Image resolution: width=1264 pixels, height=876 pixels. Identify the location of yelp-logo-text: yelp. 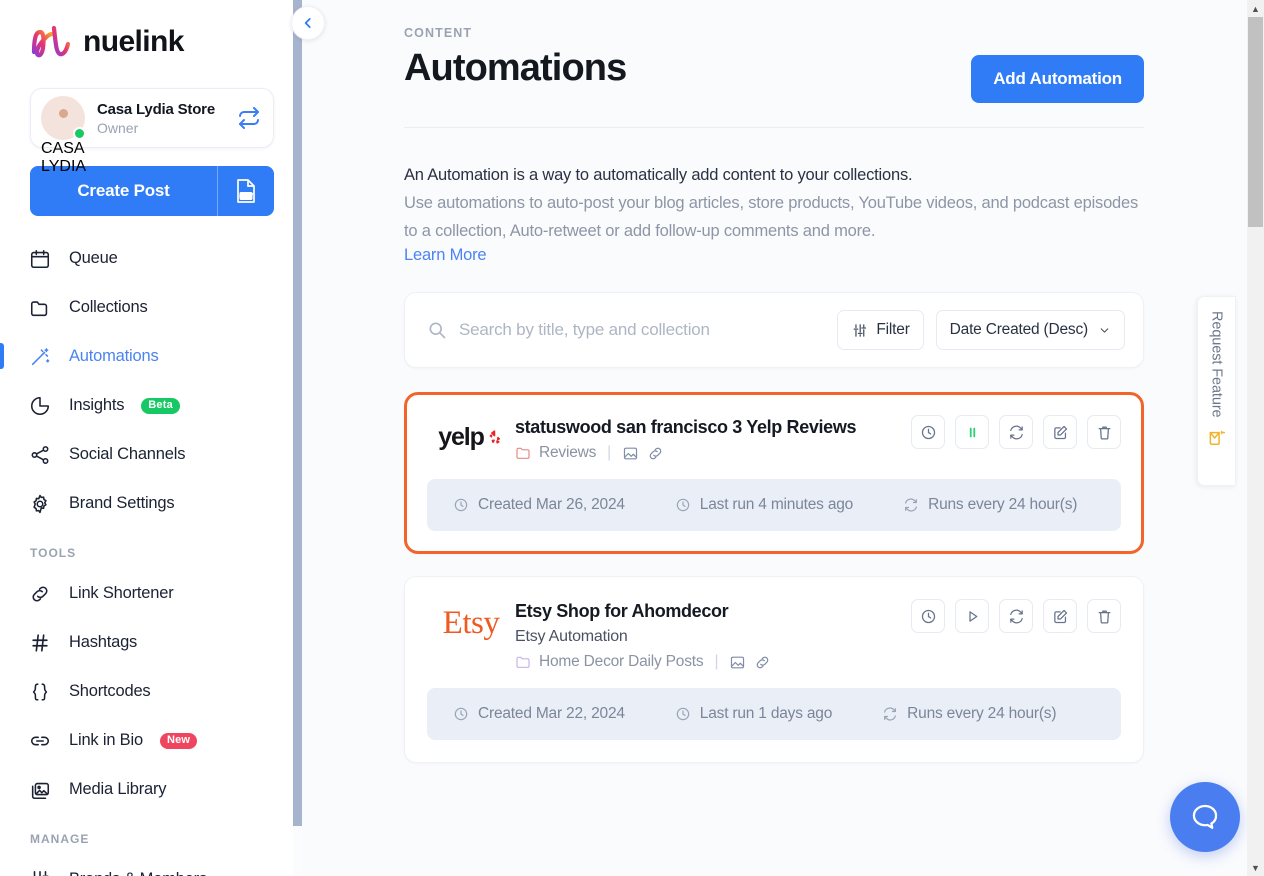
(461, 437).